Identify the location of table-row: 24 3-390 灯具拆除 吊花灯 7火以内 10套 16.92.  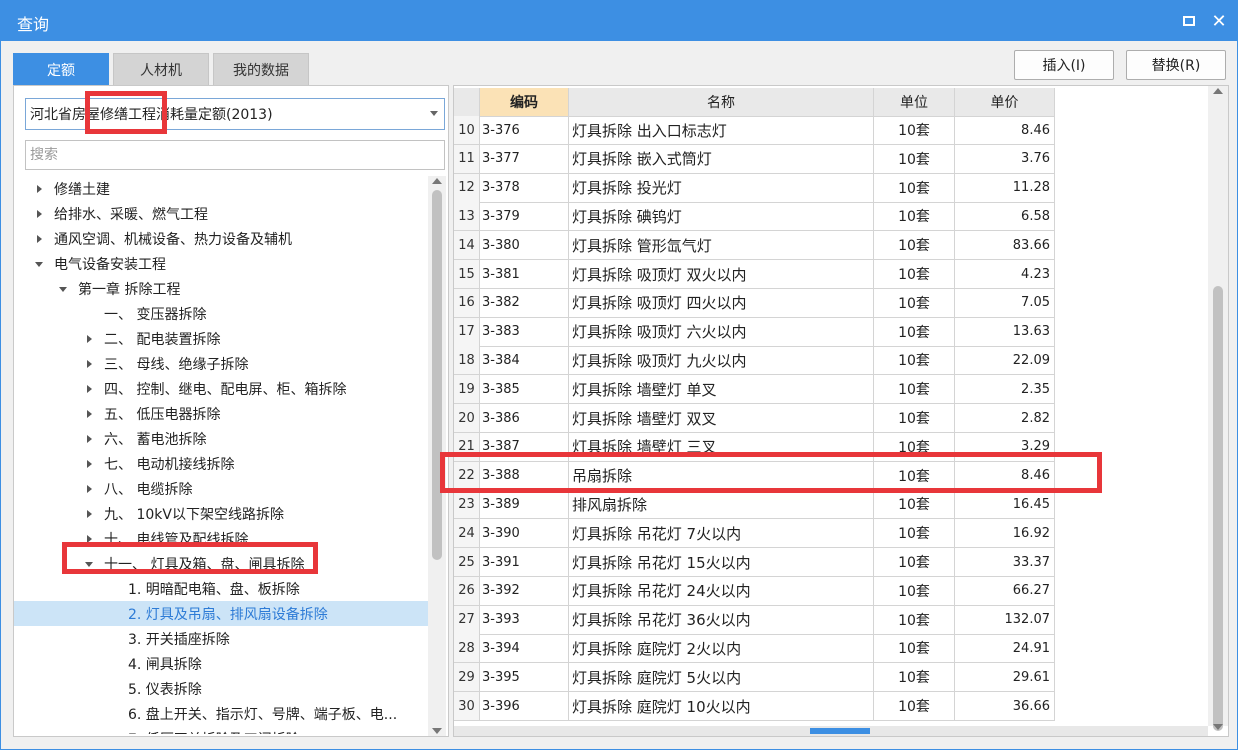
(754, 534).